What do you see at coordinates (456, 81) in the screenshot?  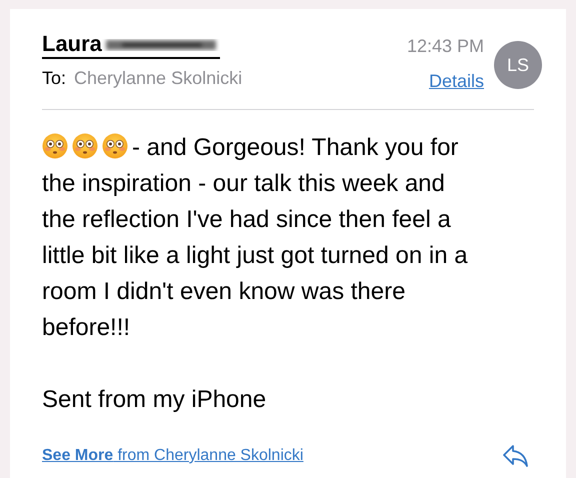 I see `details-link: Details` at bounding box center [456, 81].